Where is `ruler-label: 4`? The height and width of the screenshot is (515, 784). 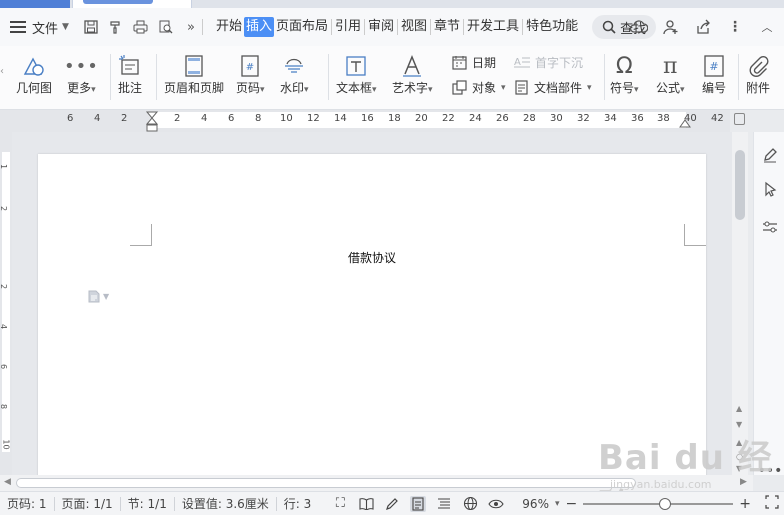
ruler-label: 4 is located at coordinates (97, 118).